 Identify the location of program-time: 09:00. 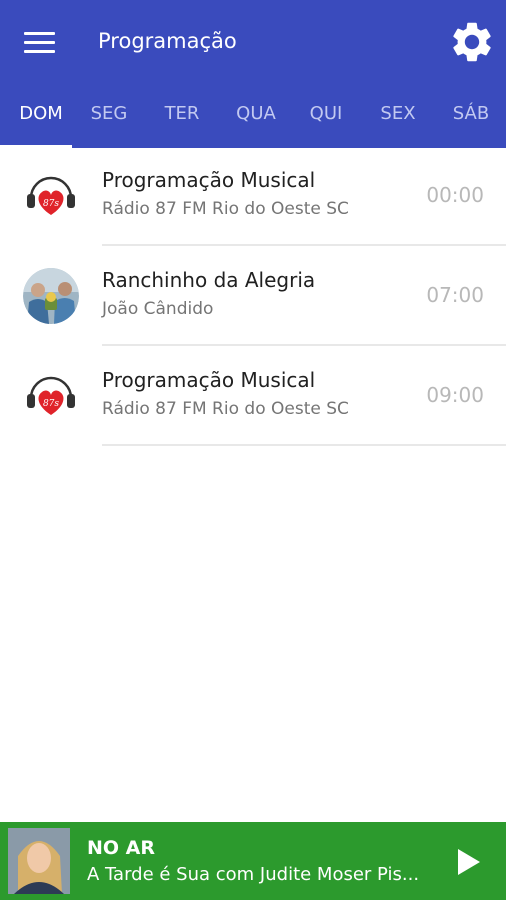
(455, 395).